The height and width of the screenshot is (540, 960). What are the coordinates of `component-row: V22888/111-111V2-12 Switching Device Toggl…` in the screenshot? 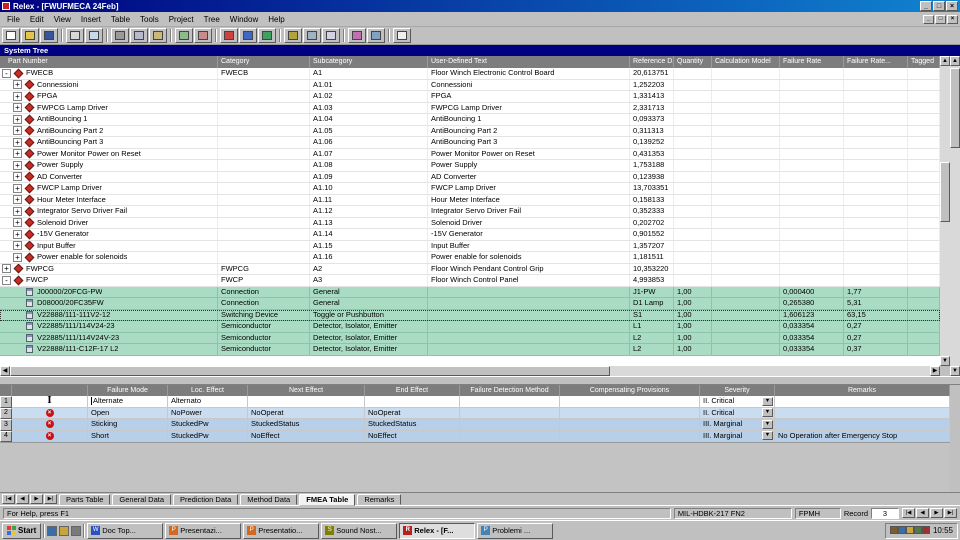 It's located at (470, 315).